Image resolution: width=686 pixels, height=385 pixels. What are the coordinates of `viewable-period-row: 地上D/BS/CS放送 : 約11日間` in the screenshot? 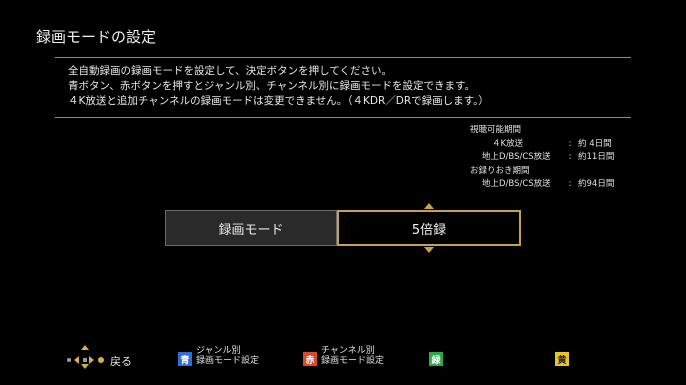 It's located at (550, 158).